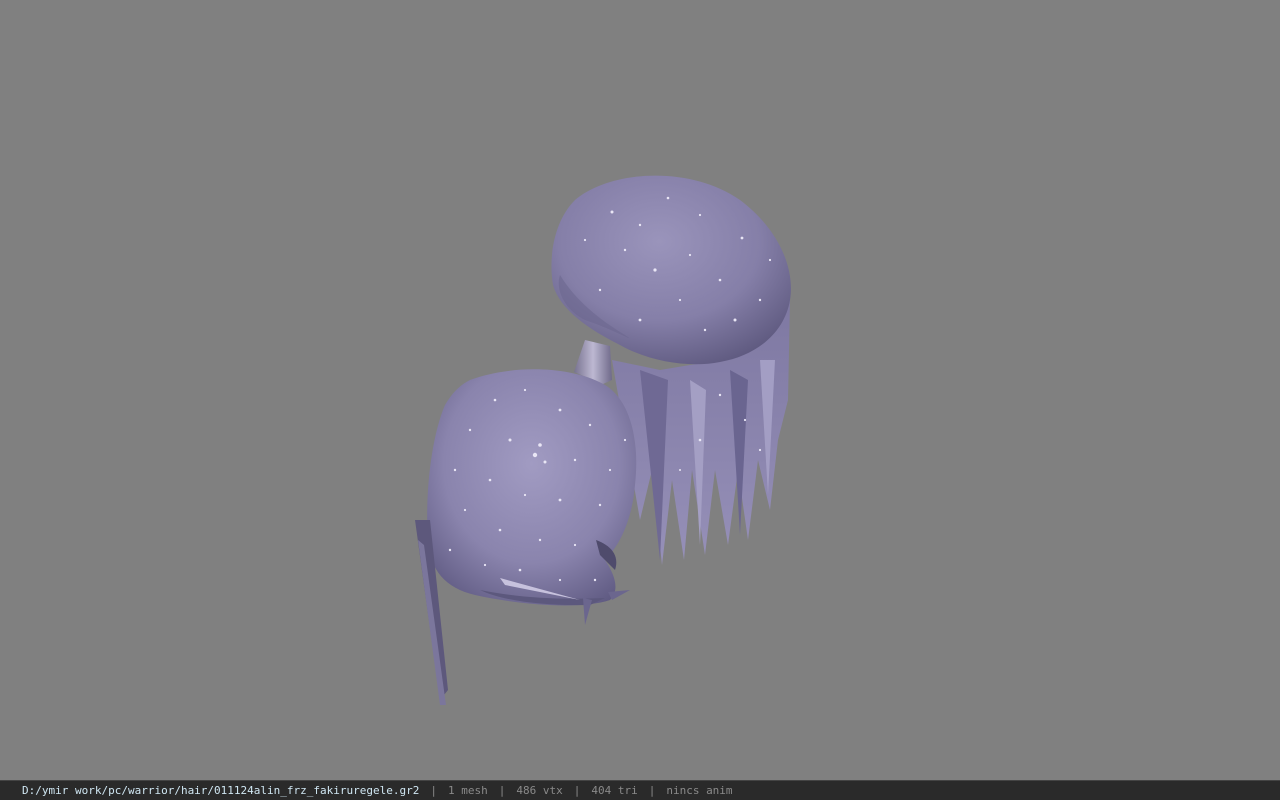  What do you see at coordinates (671, 270) in the screenshot?
I see `upper-hair-bun` at bounding box center [671, 270].